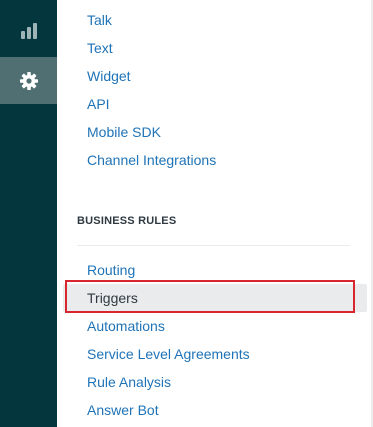 The height and width of the screenshot is (427, 373). What do you see at coordinates (213, 245) in the screenshot?
I see `section-divider` at bounding box center [213, 245].